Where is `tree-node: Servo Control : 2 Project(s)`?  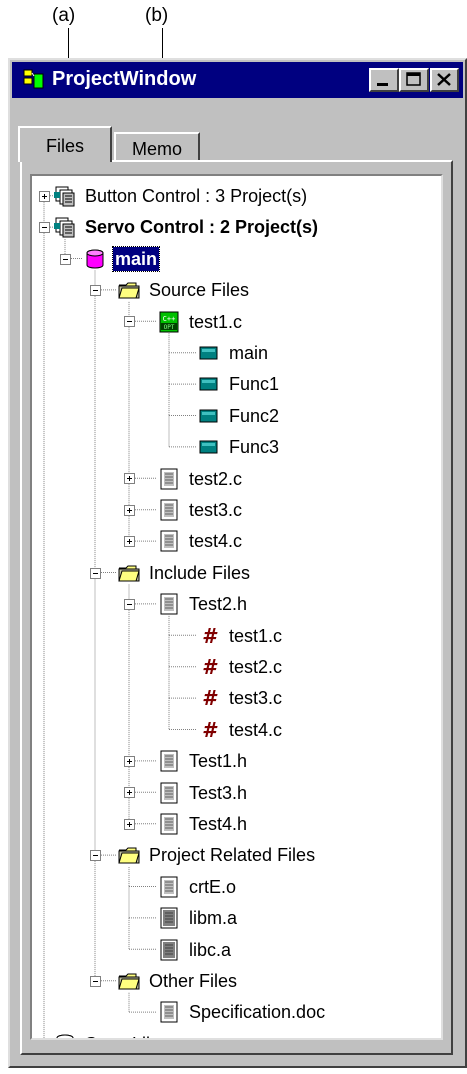 tree-node: Servo Control : 2 Project(s) is located at coordinates (186, 227).